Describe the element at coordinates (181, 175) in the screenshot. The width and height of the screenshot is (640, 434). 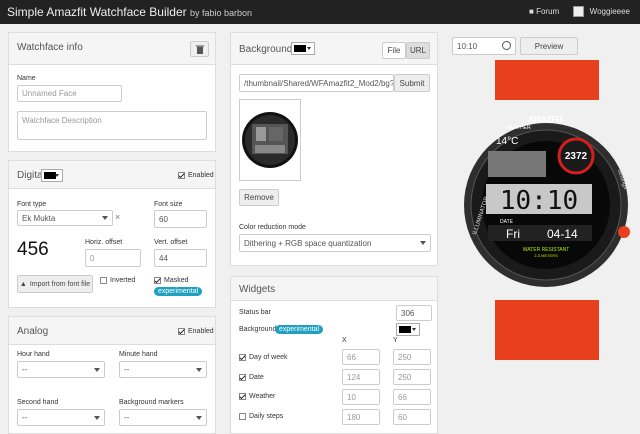
I see `digital-enabled-checkbox` at that location.